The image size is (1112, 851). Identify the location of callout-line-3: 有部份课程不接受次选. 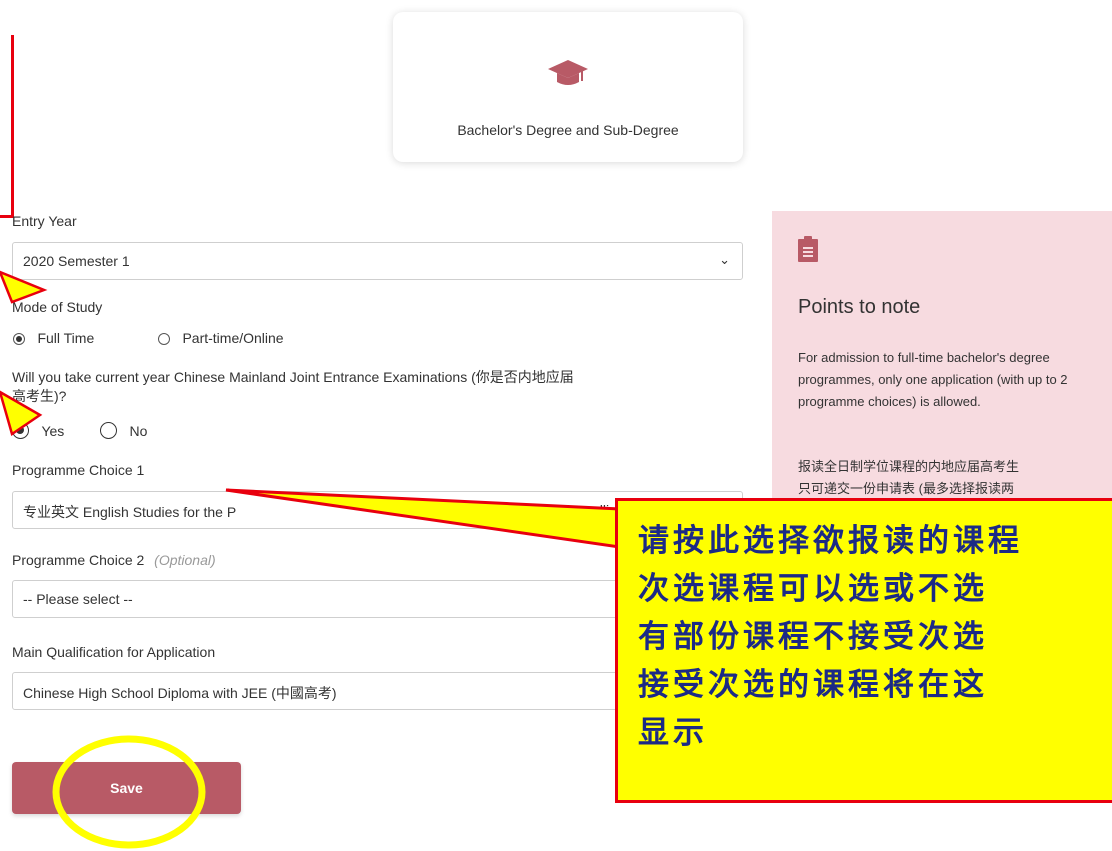
(813, 637).